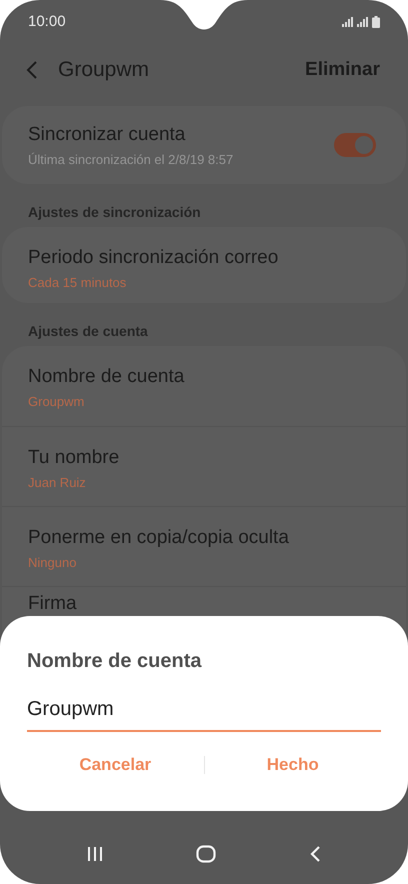 Image resolution: width=408 pixels, height=884 pixels. I want to click on done-button: Hecho, so click(292, 765).